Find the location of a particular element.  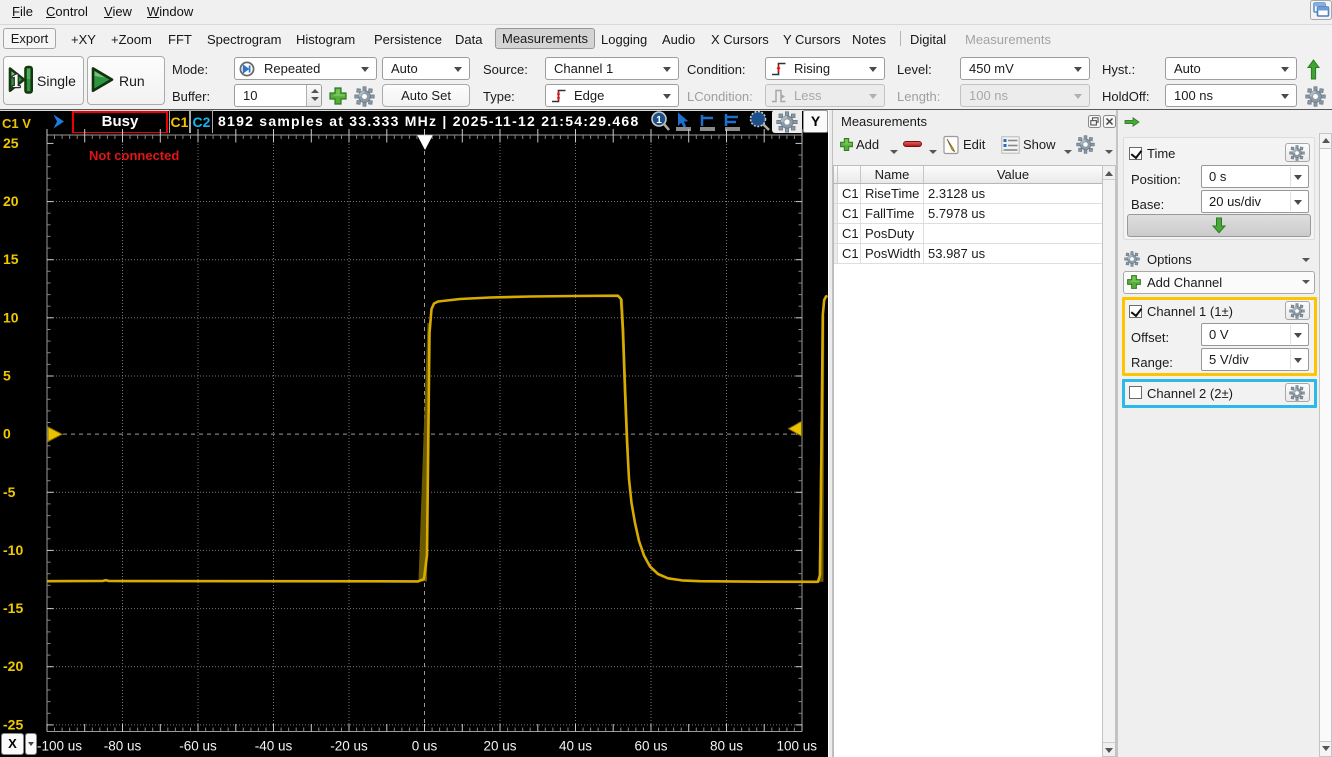

svg-text: -25 is located at coordinates (13, 724).